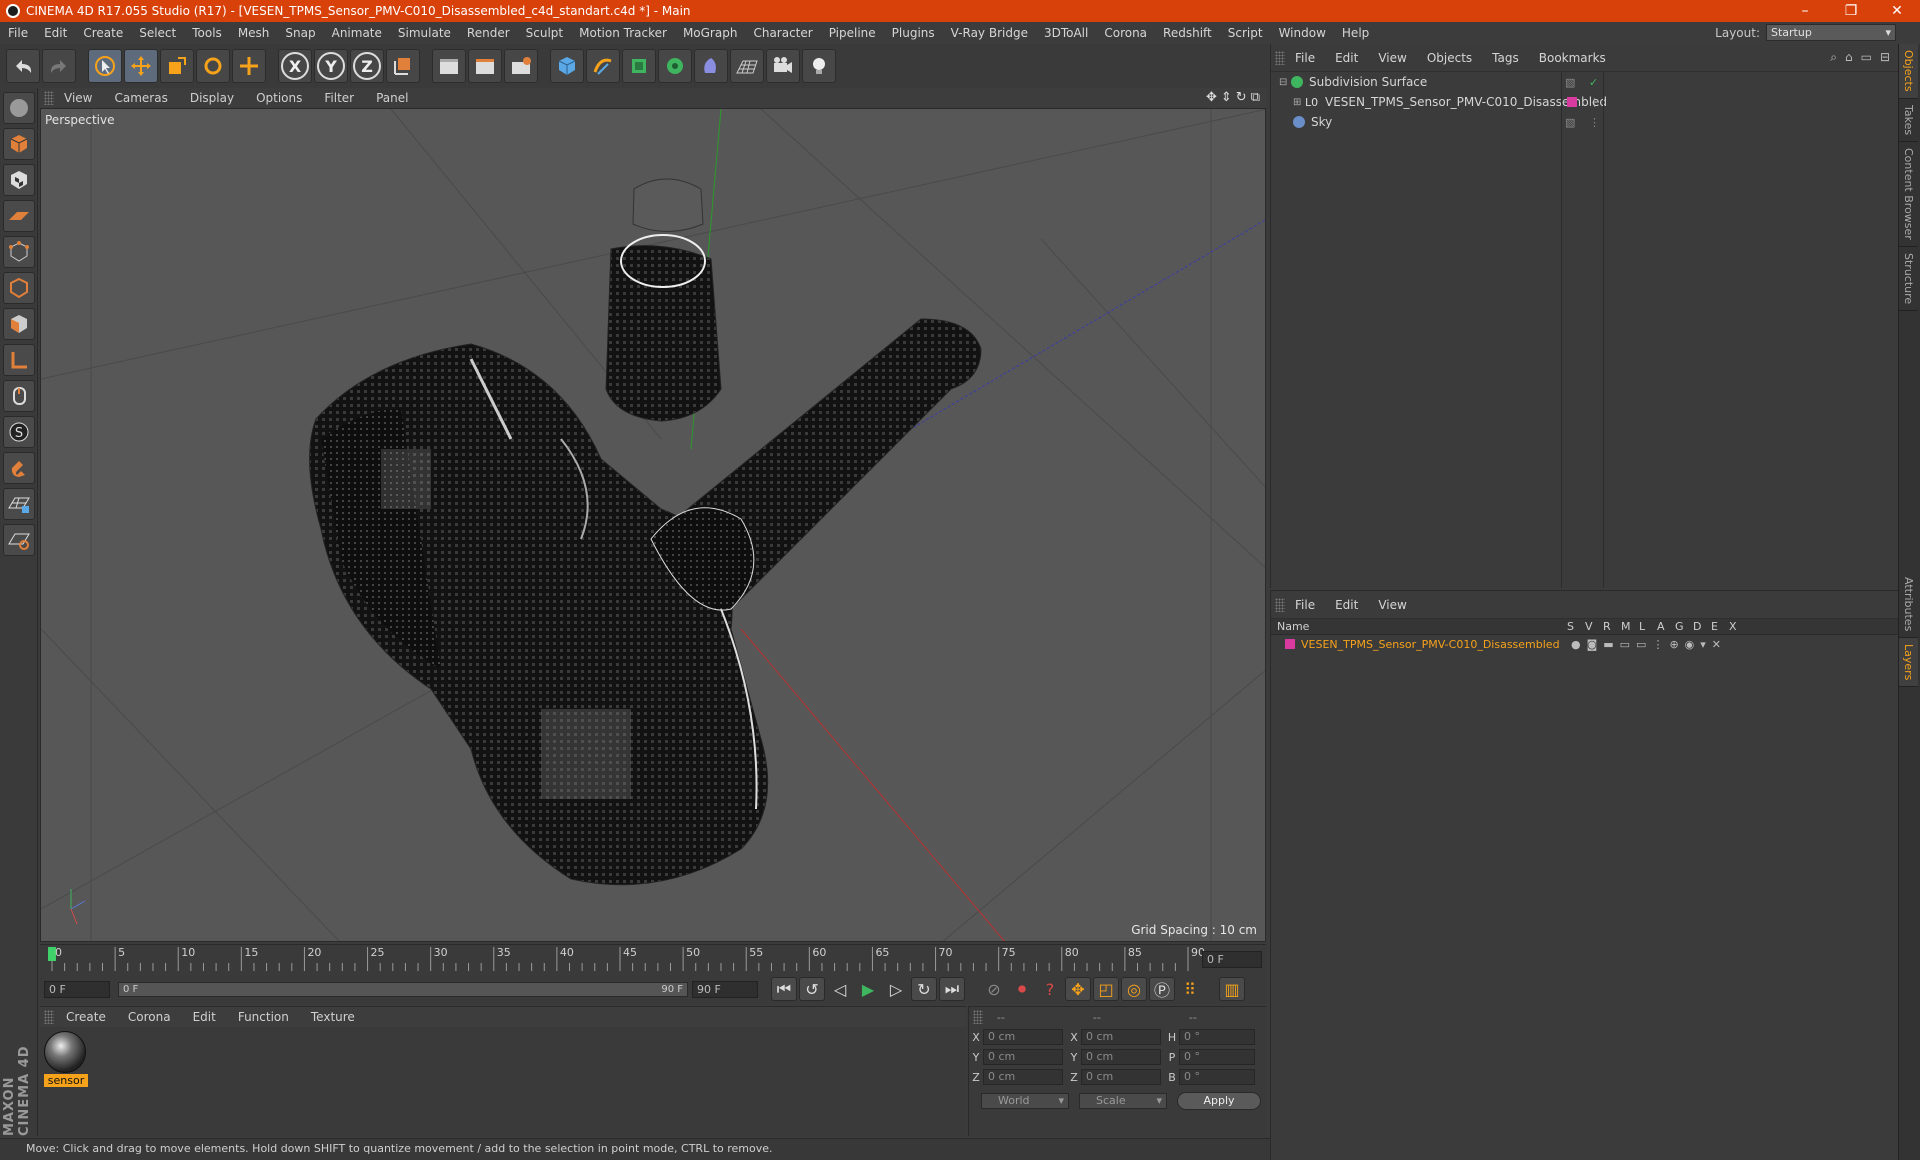  I want to click on close-button: ✕, so click(1897, 11).